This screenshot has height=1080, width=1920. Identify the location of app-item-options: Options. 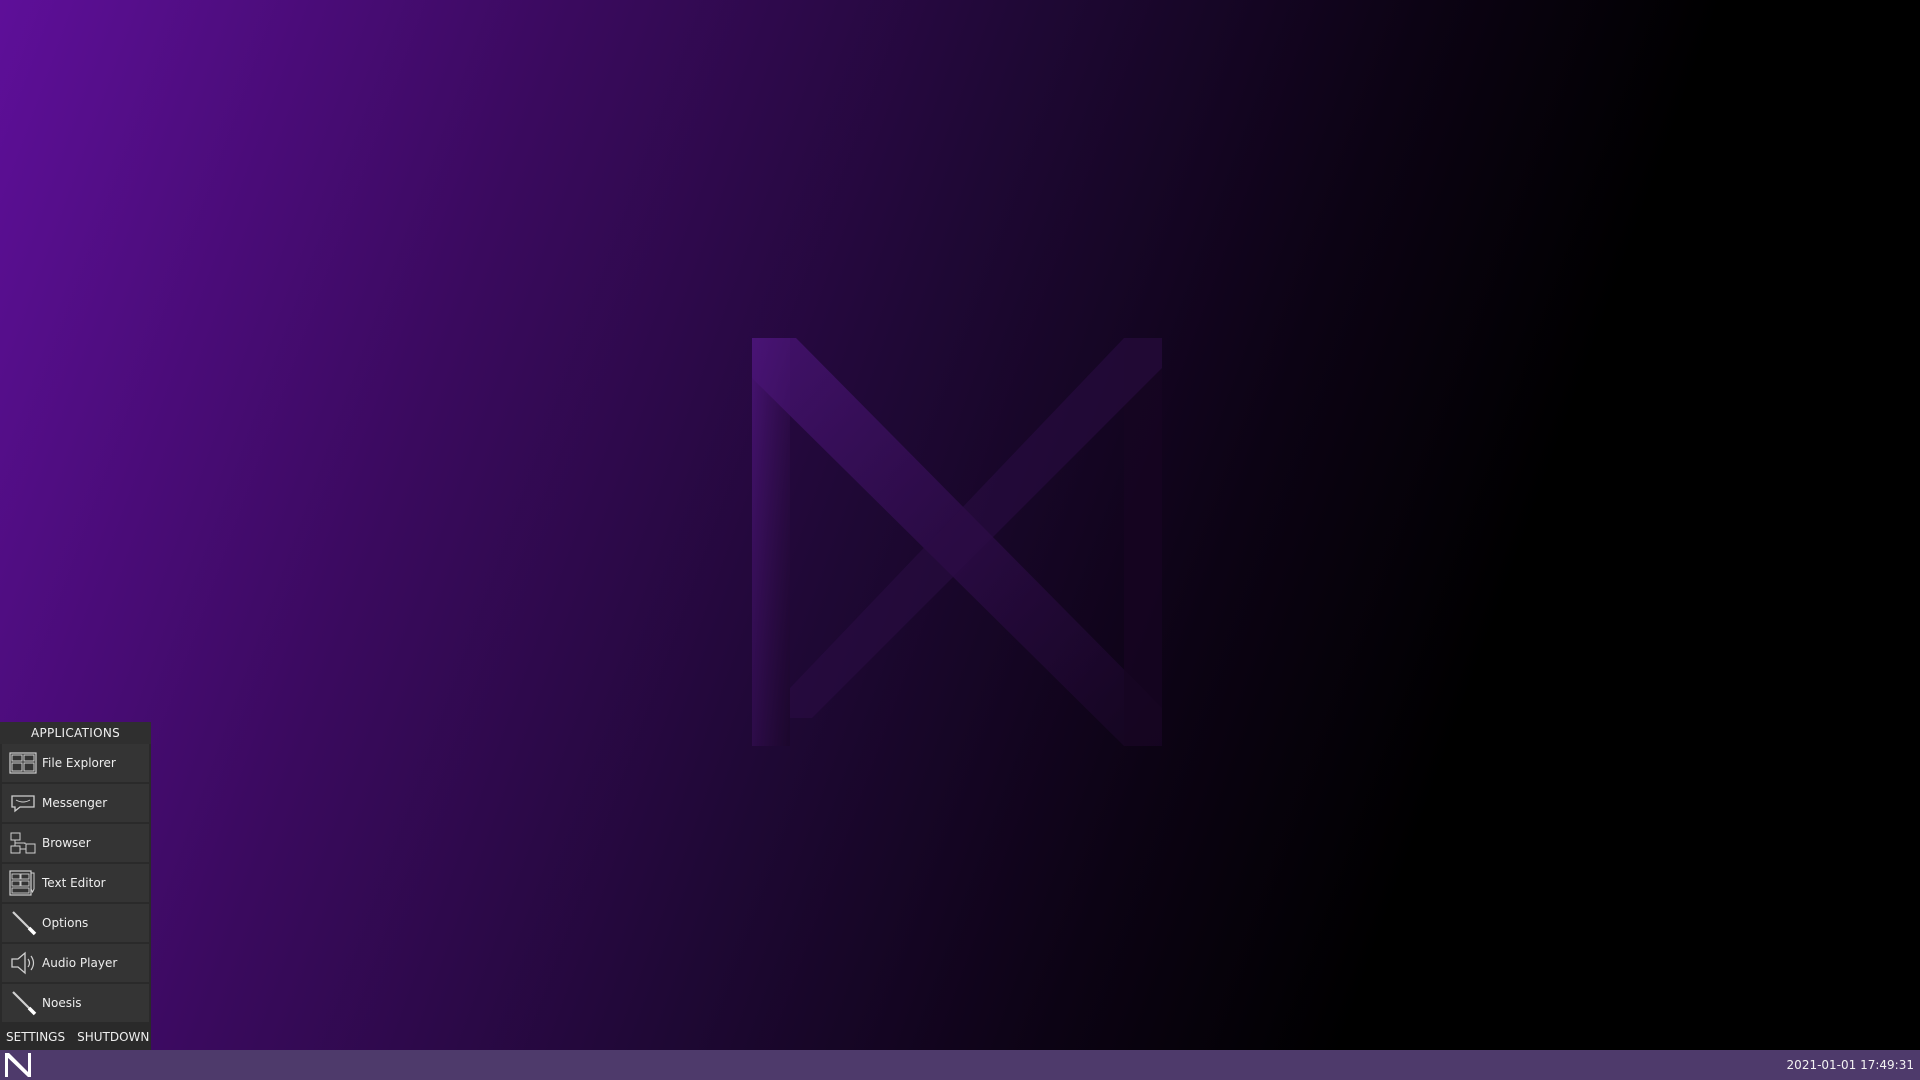
(75, 923).